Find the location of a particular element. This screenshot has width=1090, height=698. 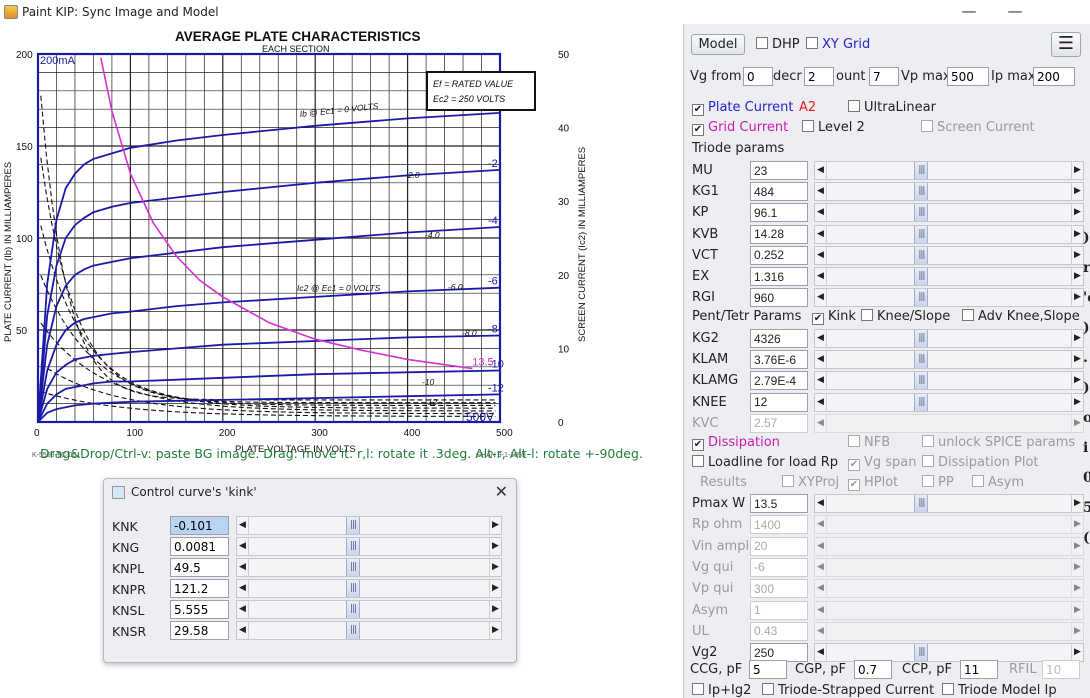

param-input-knee is located at coordinates (779, 402).